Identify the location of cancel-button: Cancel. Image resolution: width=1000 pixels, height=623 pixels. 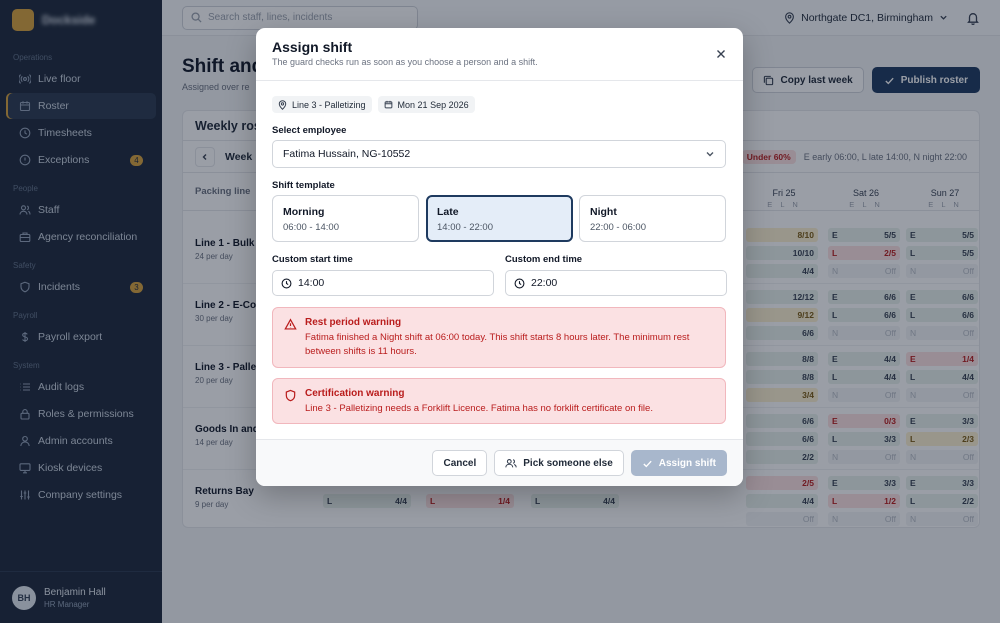
(460, 463).